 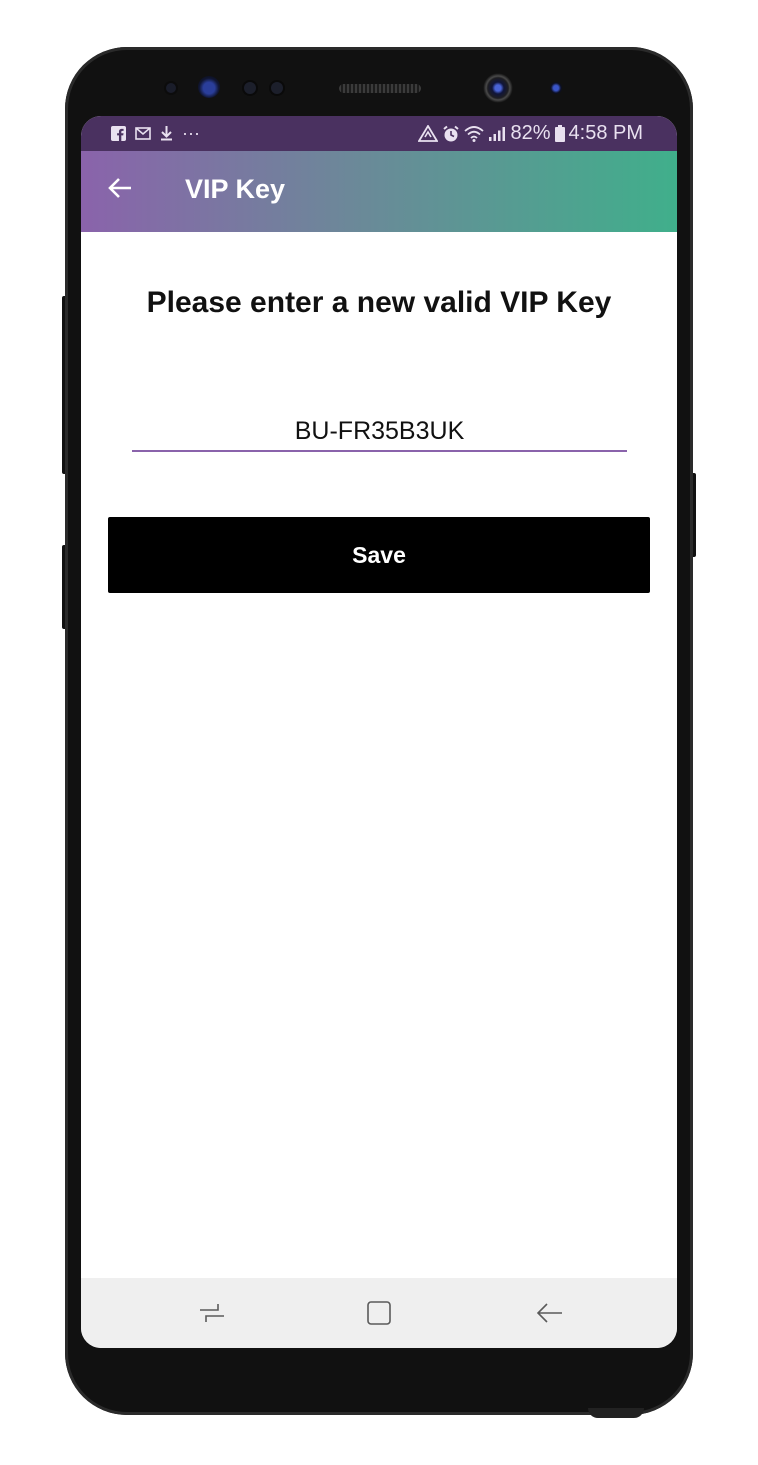 What do you see at coordinates (556, 88) in the screenshot?
I see `iris-camera` at bounding box center [556, 88].